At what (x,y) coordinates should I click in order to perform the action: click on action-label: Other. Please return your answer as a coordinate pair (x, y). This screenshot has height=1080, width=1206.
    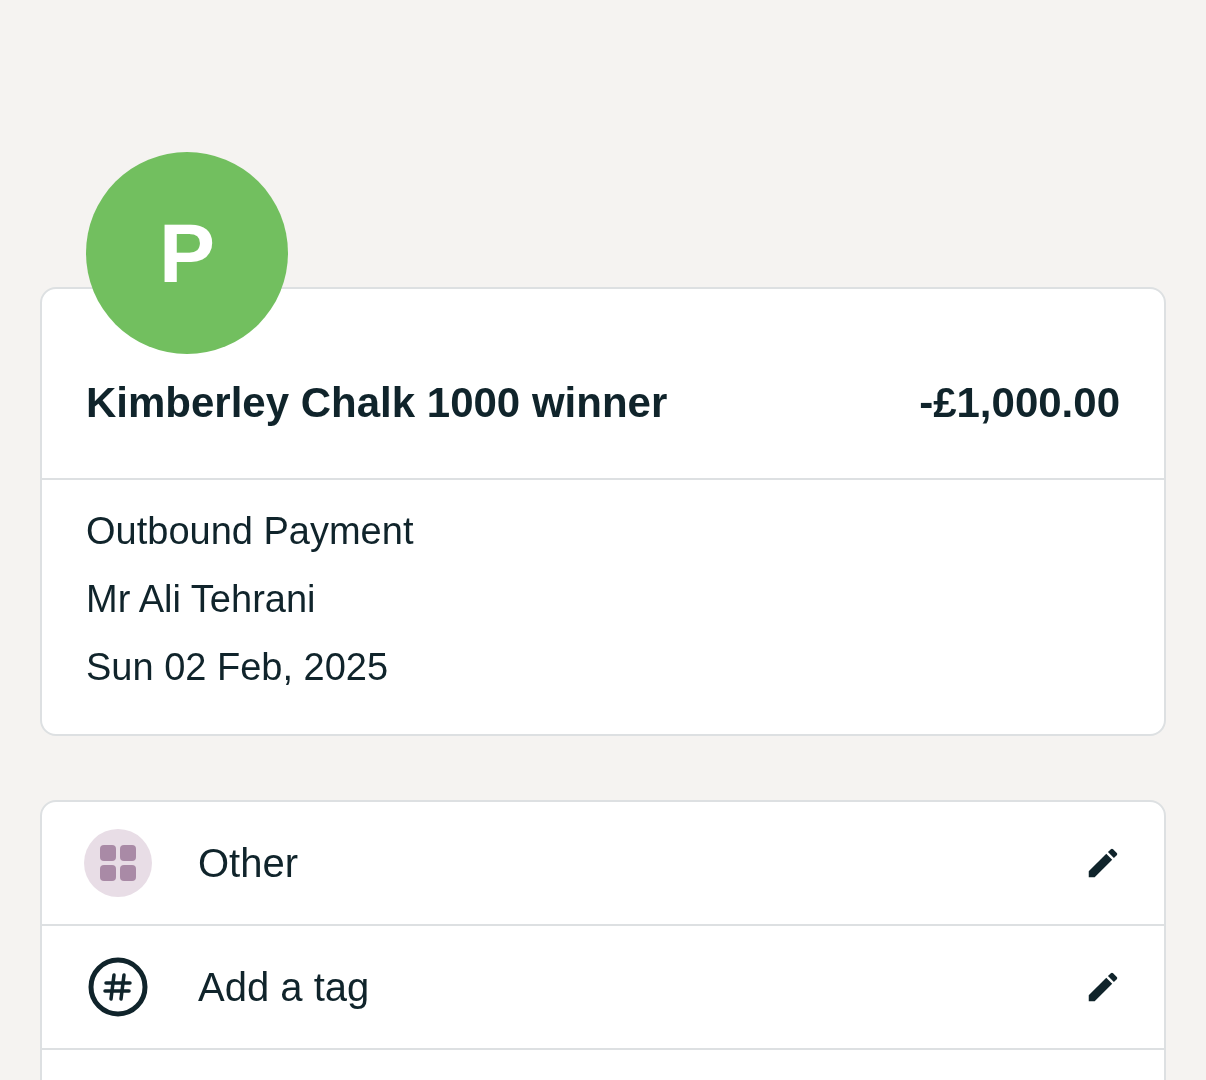
    Looking at the image, I should click on (249, 863).